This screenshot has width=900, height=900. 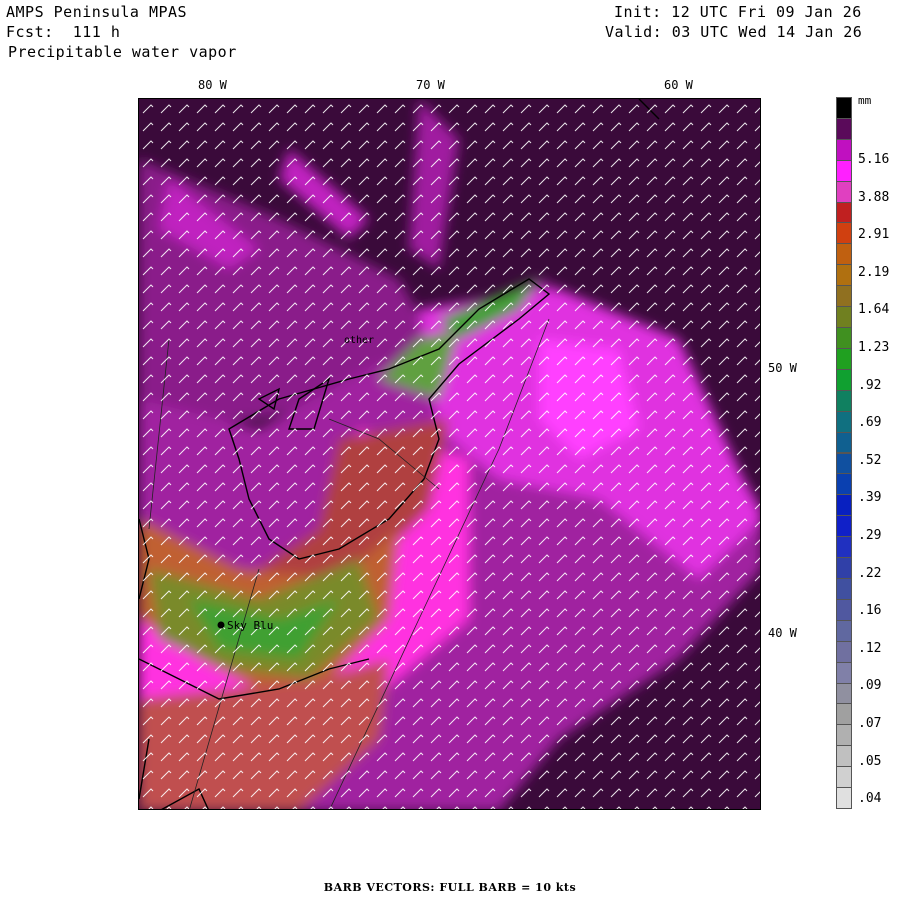 I want to click on legend-value: .09, so click(x=870, y=686).